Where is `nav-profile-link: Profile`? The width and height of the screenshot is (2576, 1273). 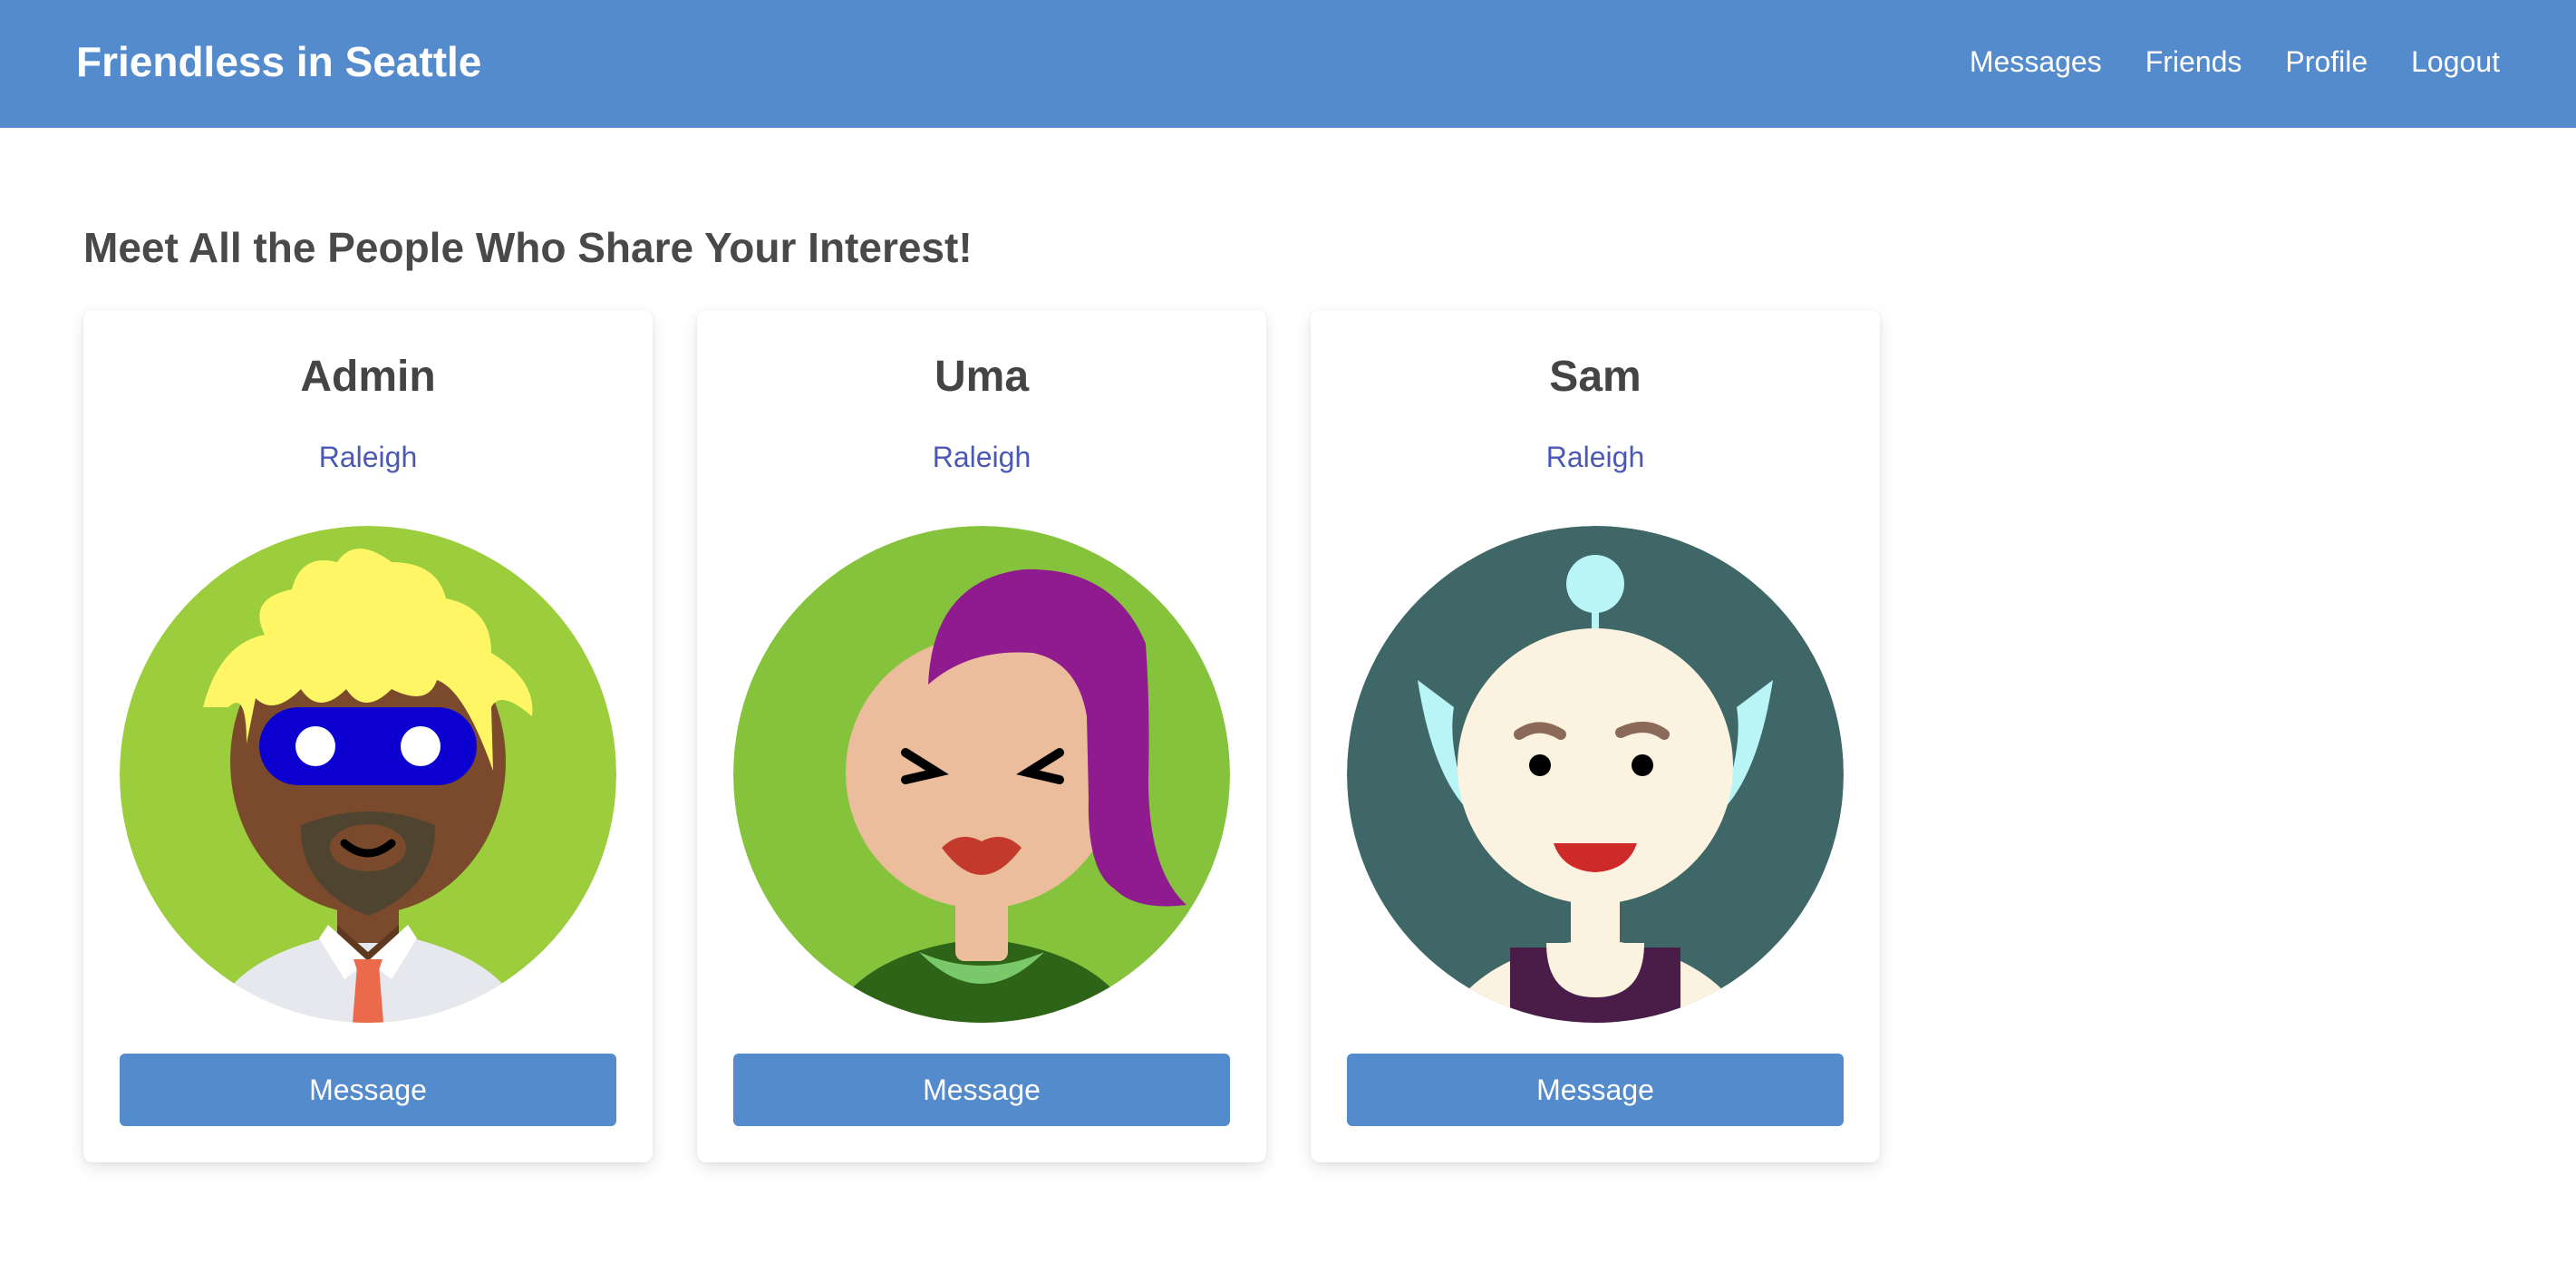
nav-profile-link: Profile is located at coordinates (2326, 62).